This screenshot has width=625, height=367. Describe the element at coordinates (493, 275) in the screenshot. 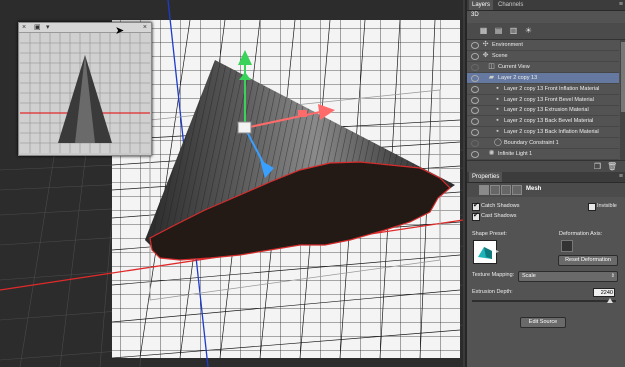

I see `texture-mapping-label: Texture Mapping:` at that location.